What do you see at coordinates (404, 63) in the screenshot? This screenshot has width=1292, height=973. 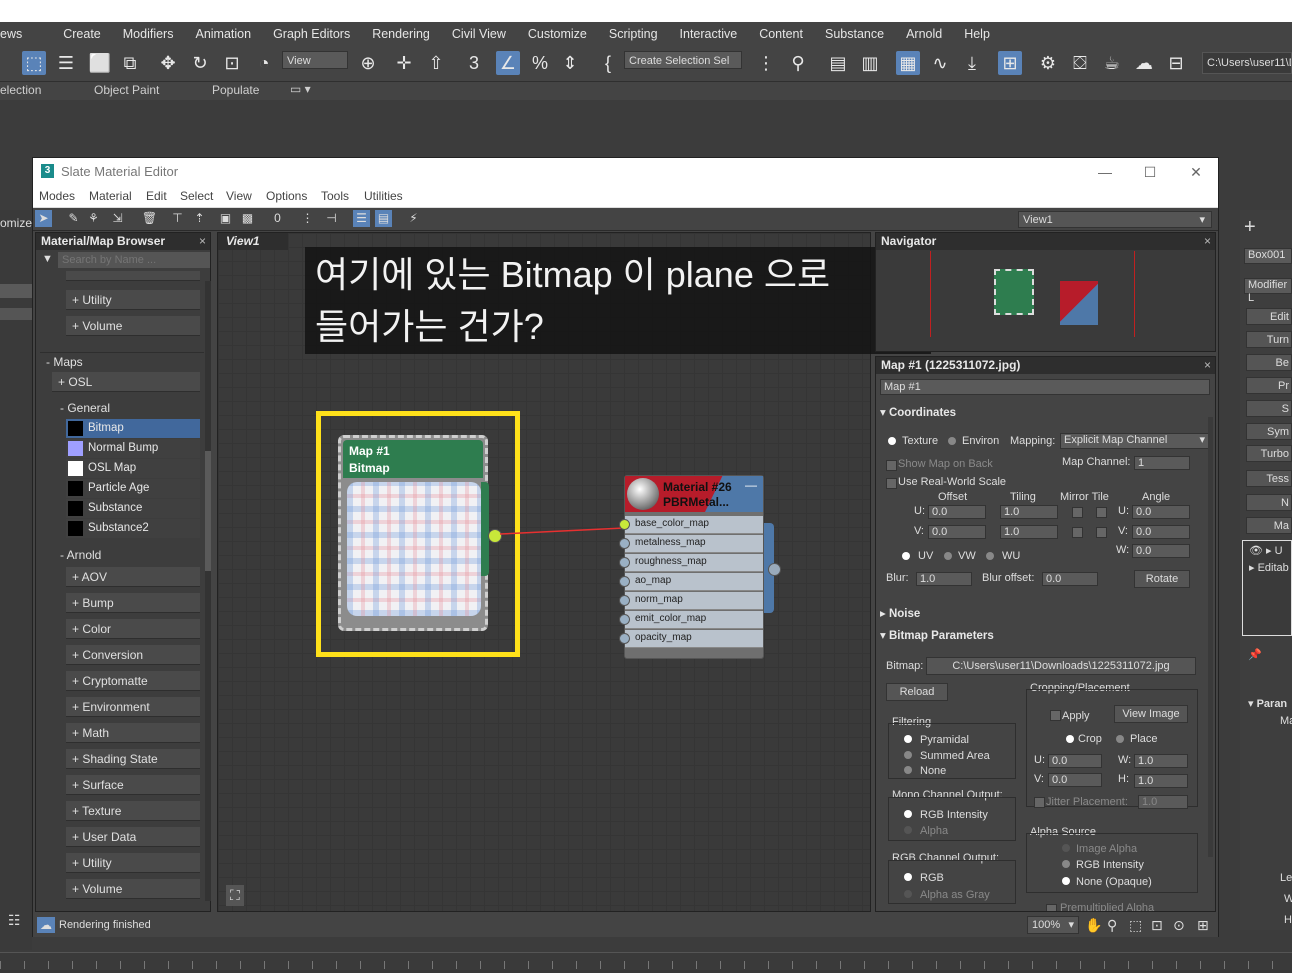 I see `snap-icon: ✛` at bounding box center [404, 63].